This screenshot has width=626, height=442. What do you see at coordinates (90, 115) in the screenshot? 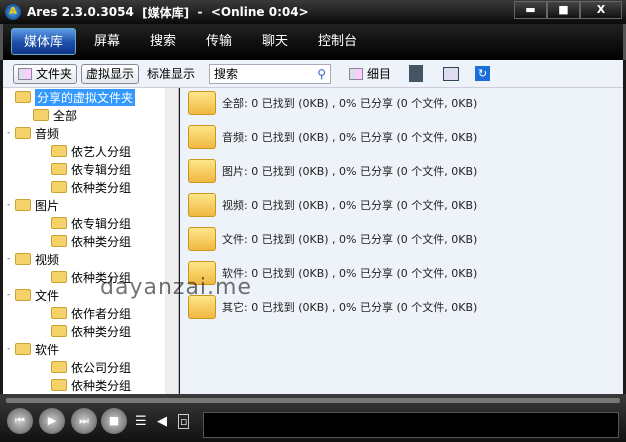
I see `tree-item: 全部` at bounding box center [90, 115].